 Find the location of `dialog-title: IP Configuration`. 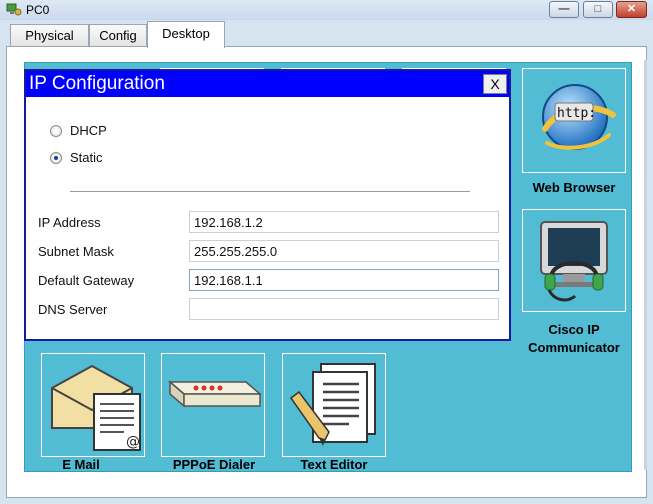

dialog-title: IP Configuration is located at coordinates (97, 83).